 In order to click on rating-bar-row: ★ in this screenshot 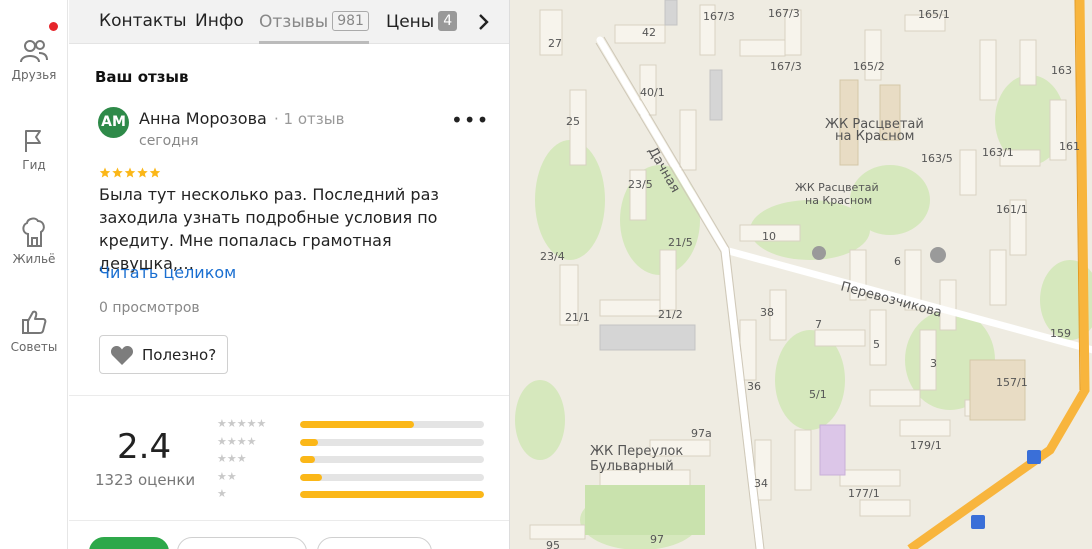, I will do `click(352, 495)`.